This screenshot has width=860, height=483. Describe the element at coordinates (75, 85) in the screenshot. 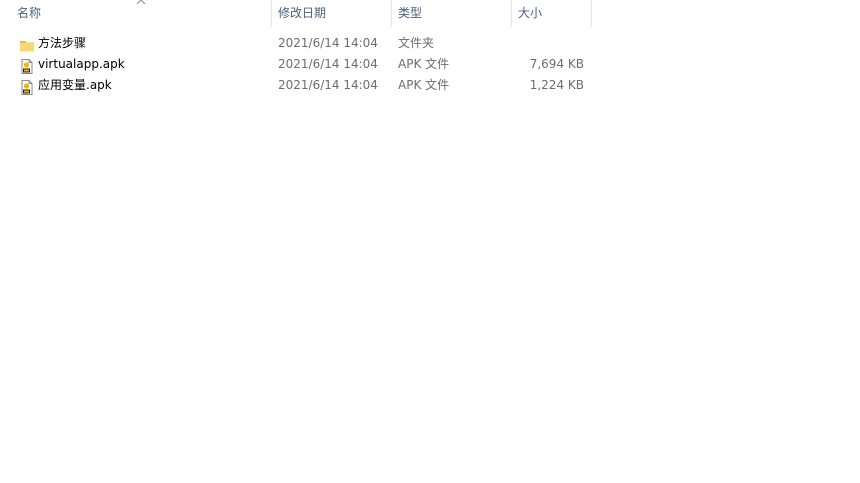

I see `file-name: 应用变量.apk` at that location.